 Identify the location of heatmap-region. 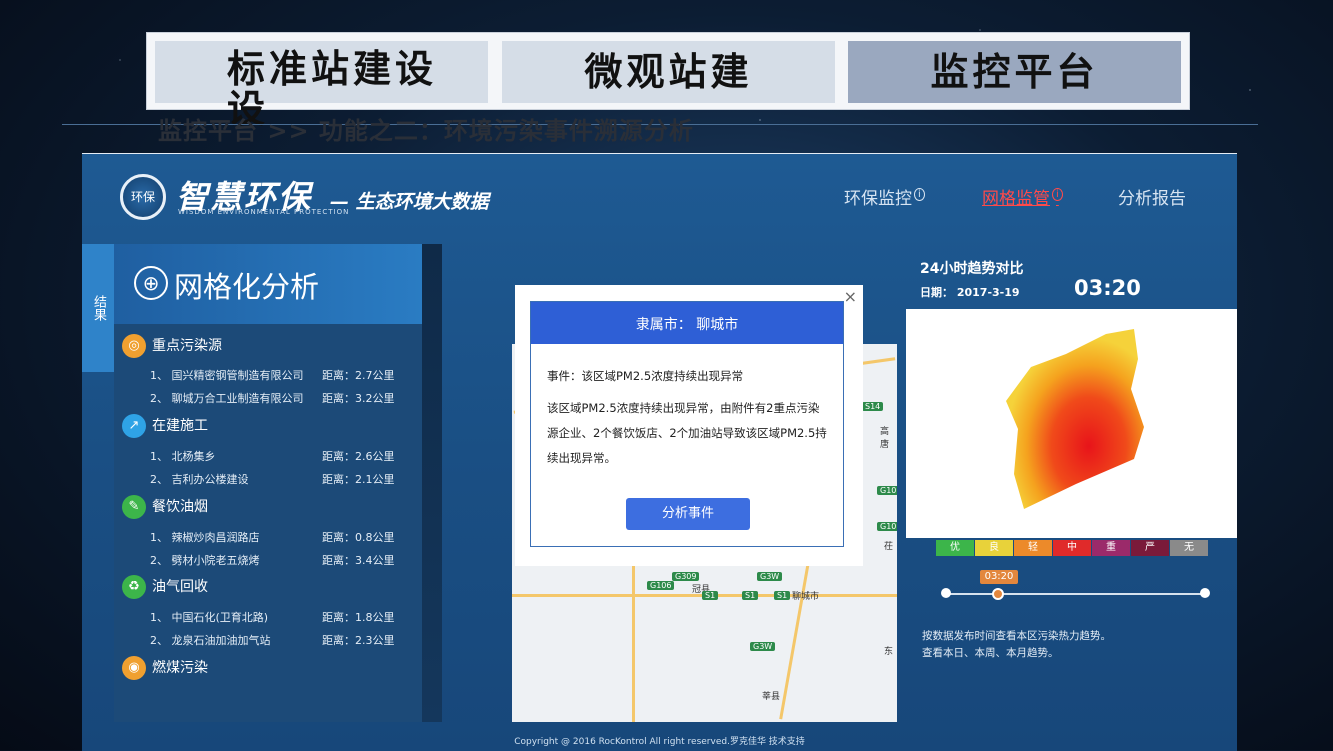
(1075, 419).